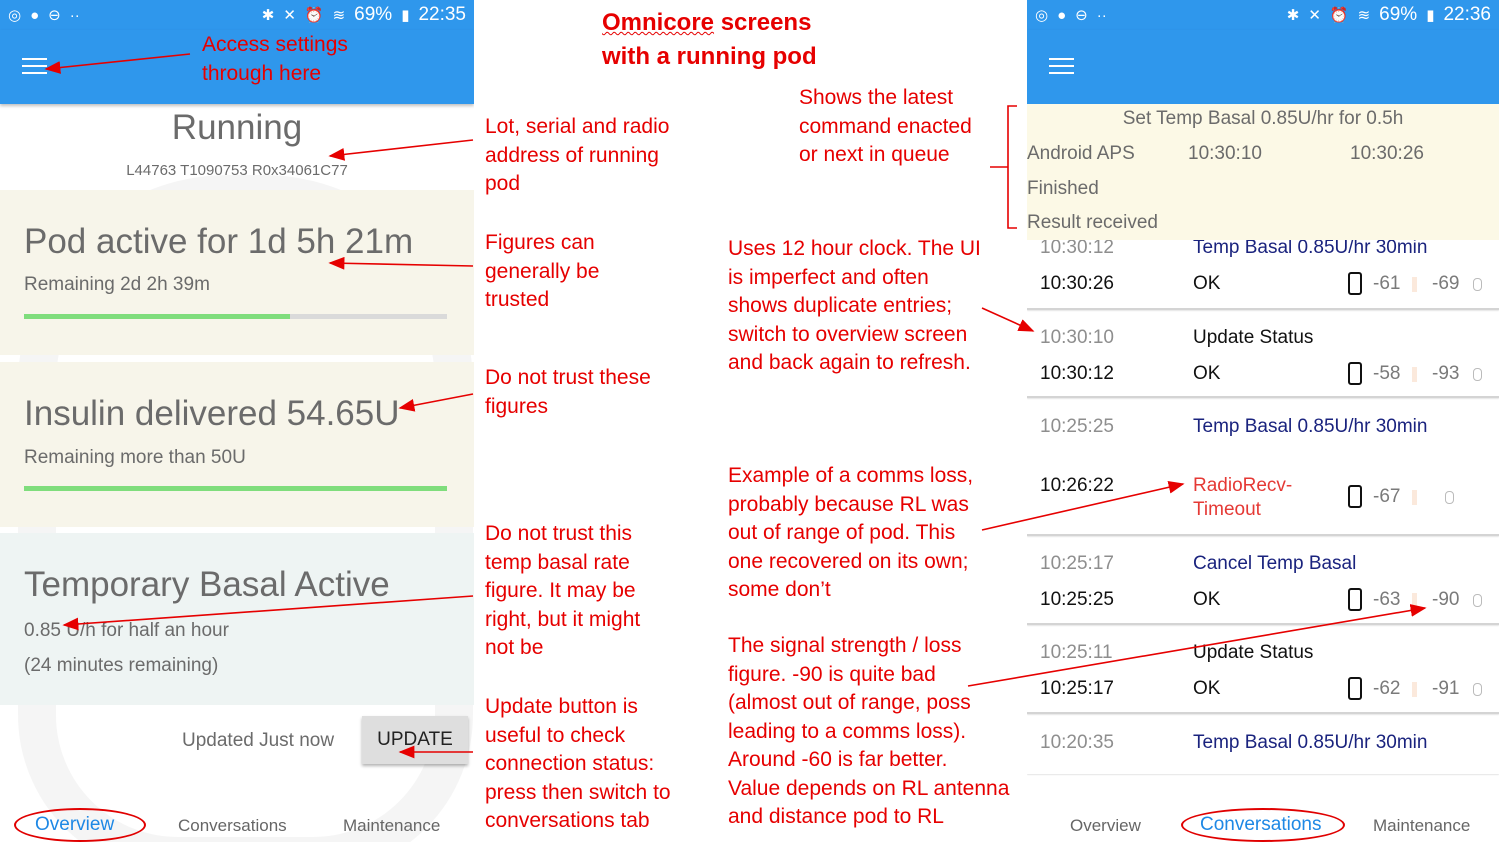 This screenshot has height=842, width=1499. Describe the element at coordinates (54, 15) in the screenshot. I see `do-not-disturb-icon: ⊖` at that location.